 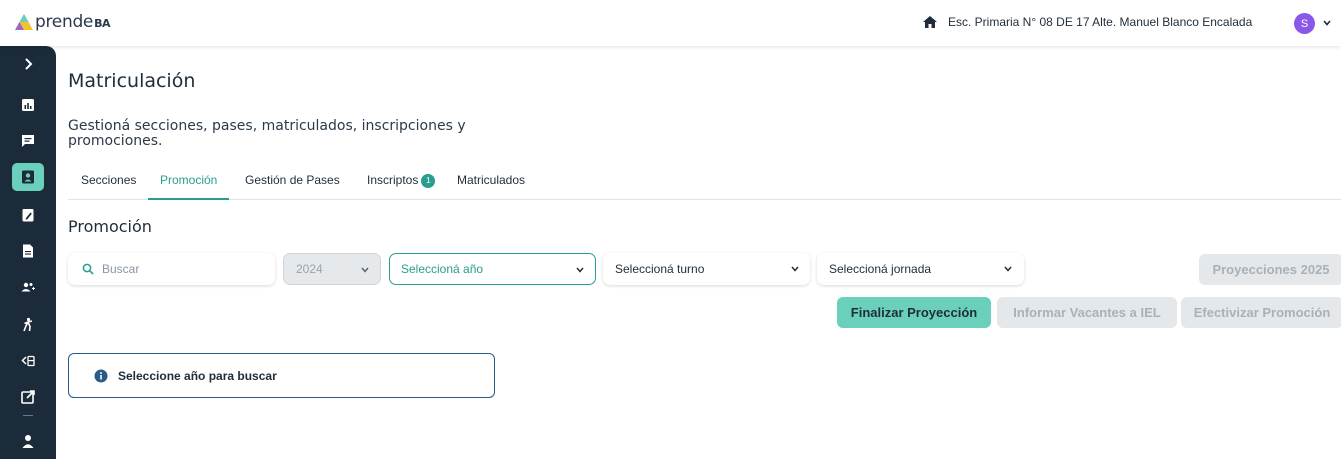 I want to click on jornada-placeholder: Seleccioná jornada, so click(x=880, y=269).